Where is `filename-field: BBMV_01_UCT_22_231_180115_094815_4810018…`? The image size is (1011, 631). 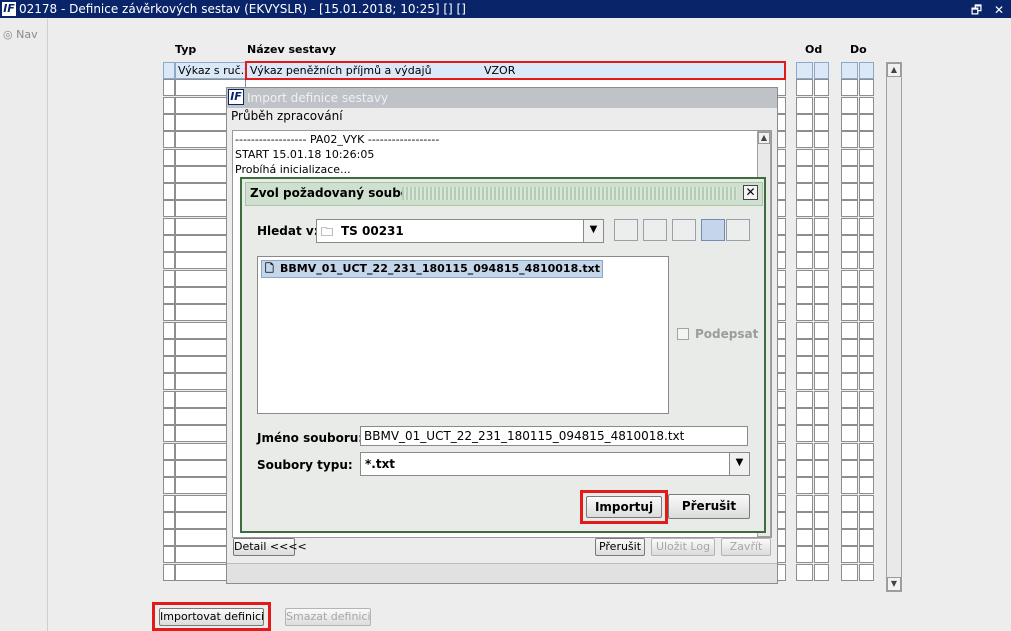 filename-field: BBMV_01_UCT_22_231_180115_094815_4810018… is located at coordinates (554, 436).